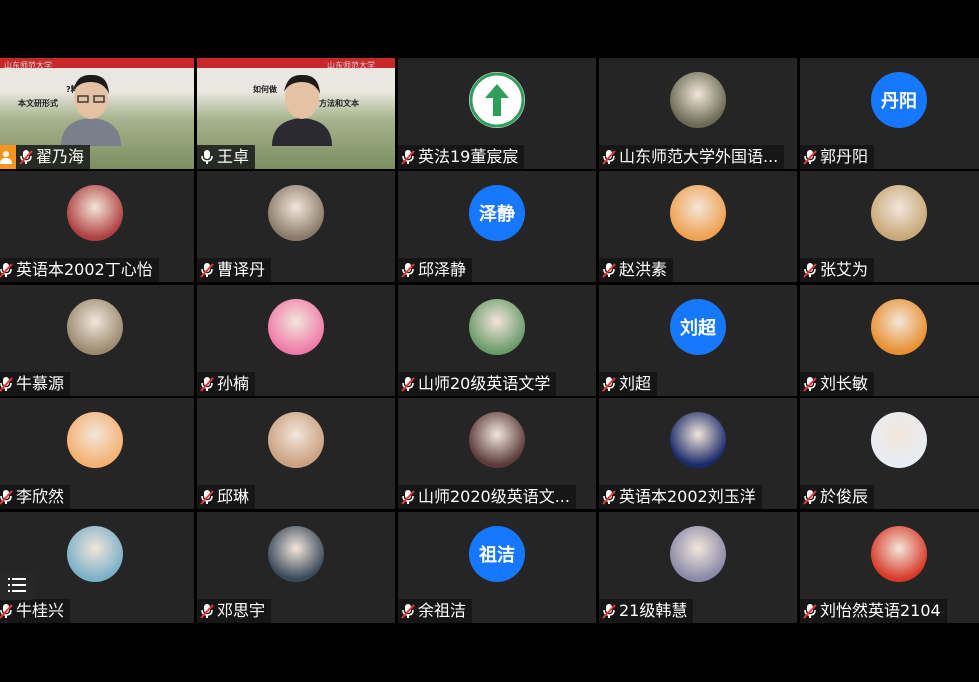 This screenshot has width=979, height=682. What do you see at coordinates (241, 610) in the screenshot?
I see `participant-name: 邓思宇` at bounding box center [241, 610].